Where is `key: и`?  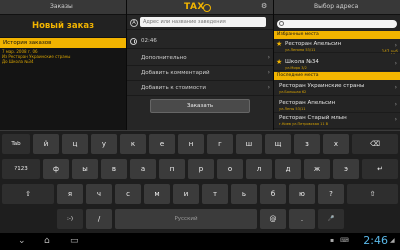 key: и is located at coordinates (186, 194).